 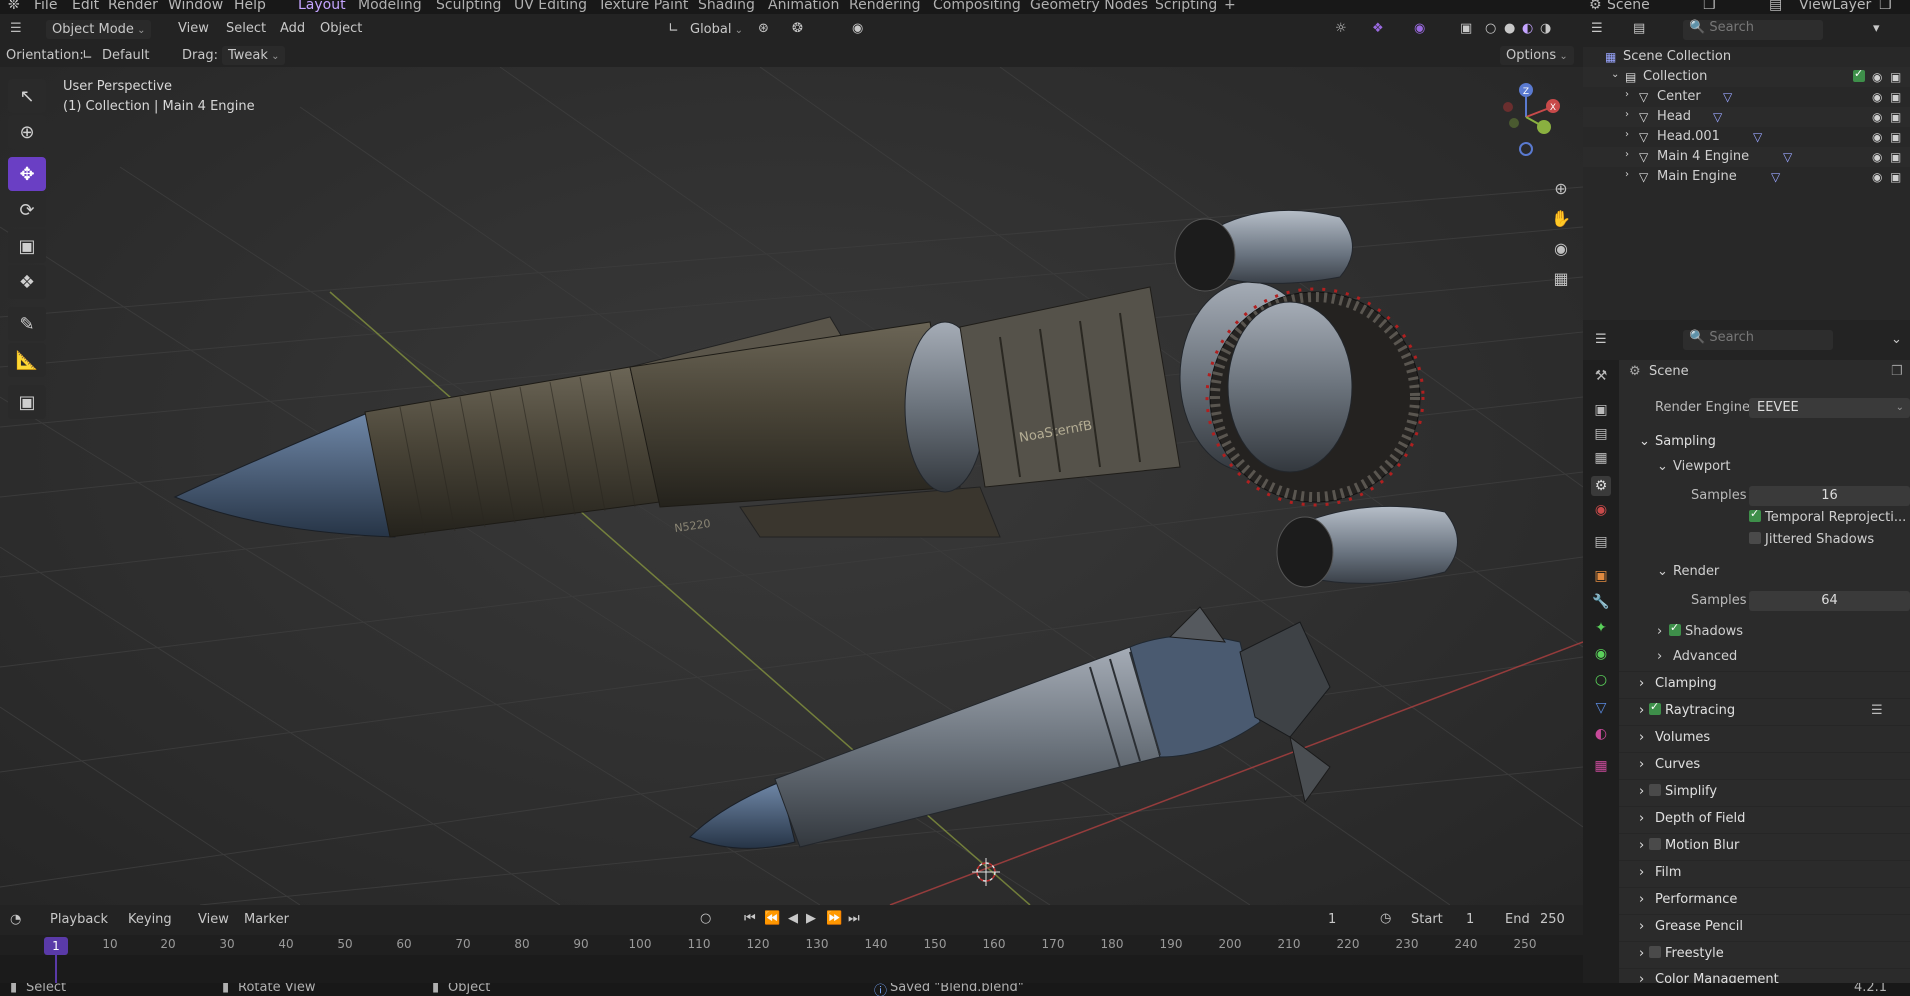 What do you see at coordinates (292, 28) in the screenshot?
I see `menu-add: Add` at bounding box center [292, 28].